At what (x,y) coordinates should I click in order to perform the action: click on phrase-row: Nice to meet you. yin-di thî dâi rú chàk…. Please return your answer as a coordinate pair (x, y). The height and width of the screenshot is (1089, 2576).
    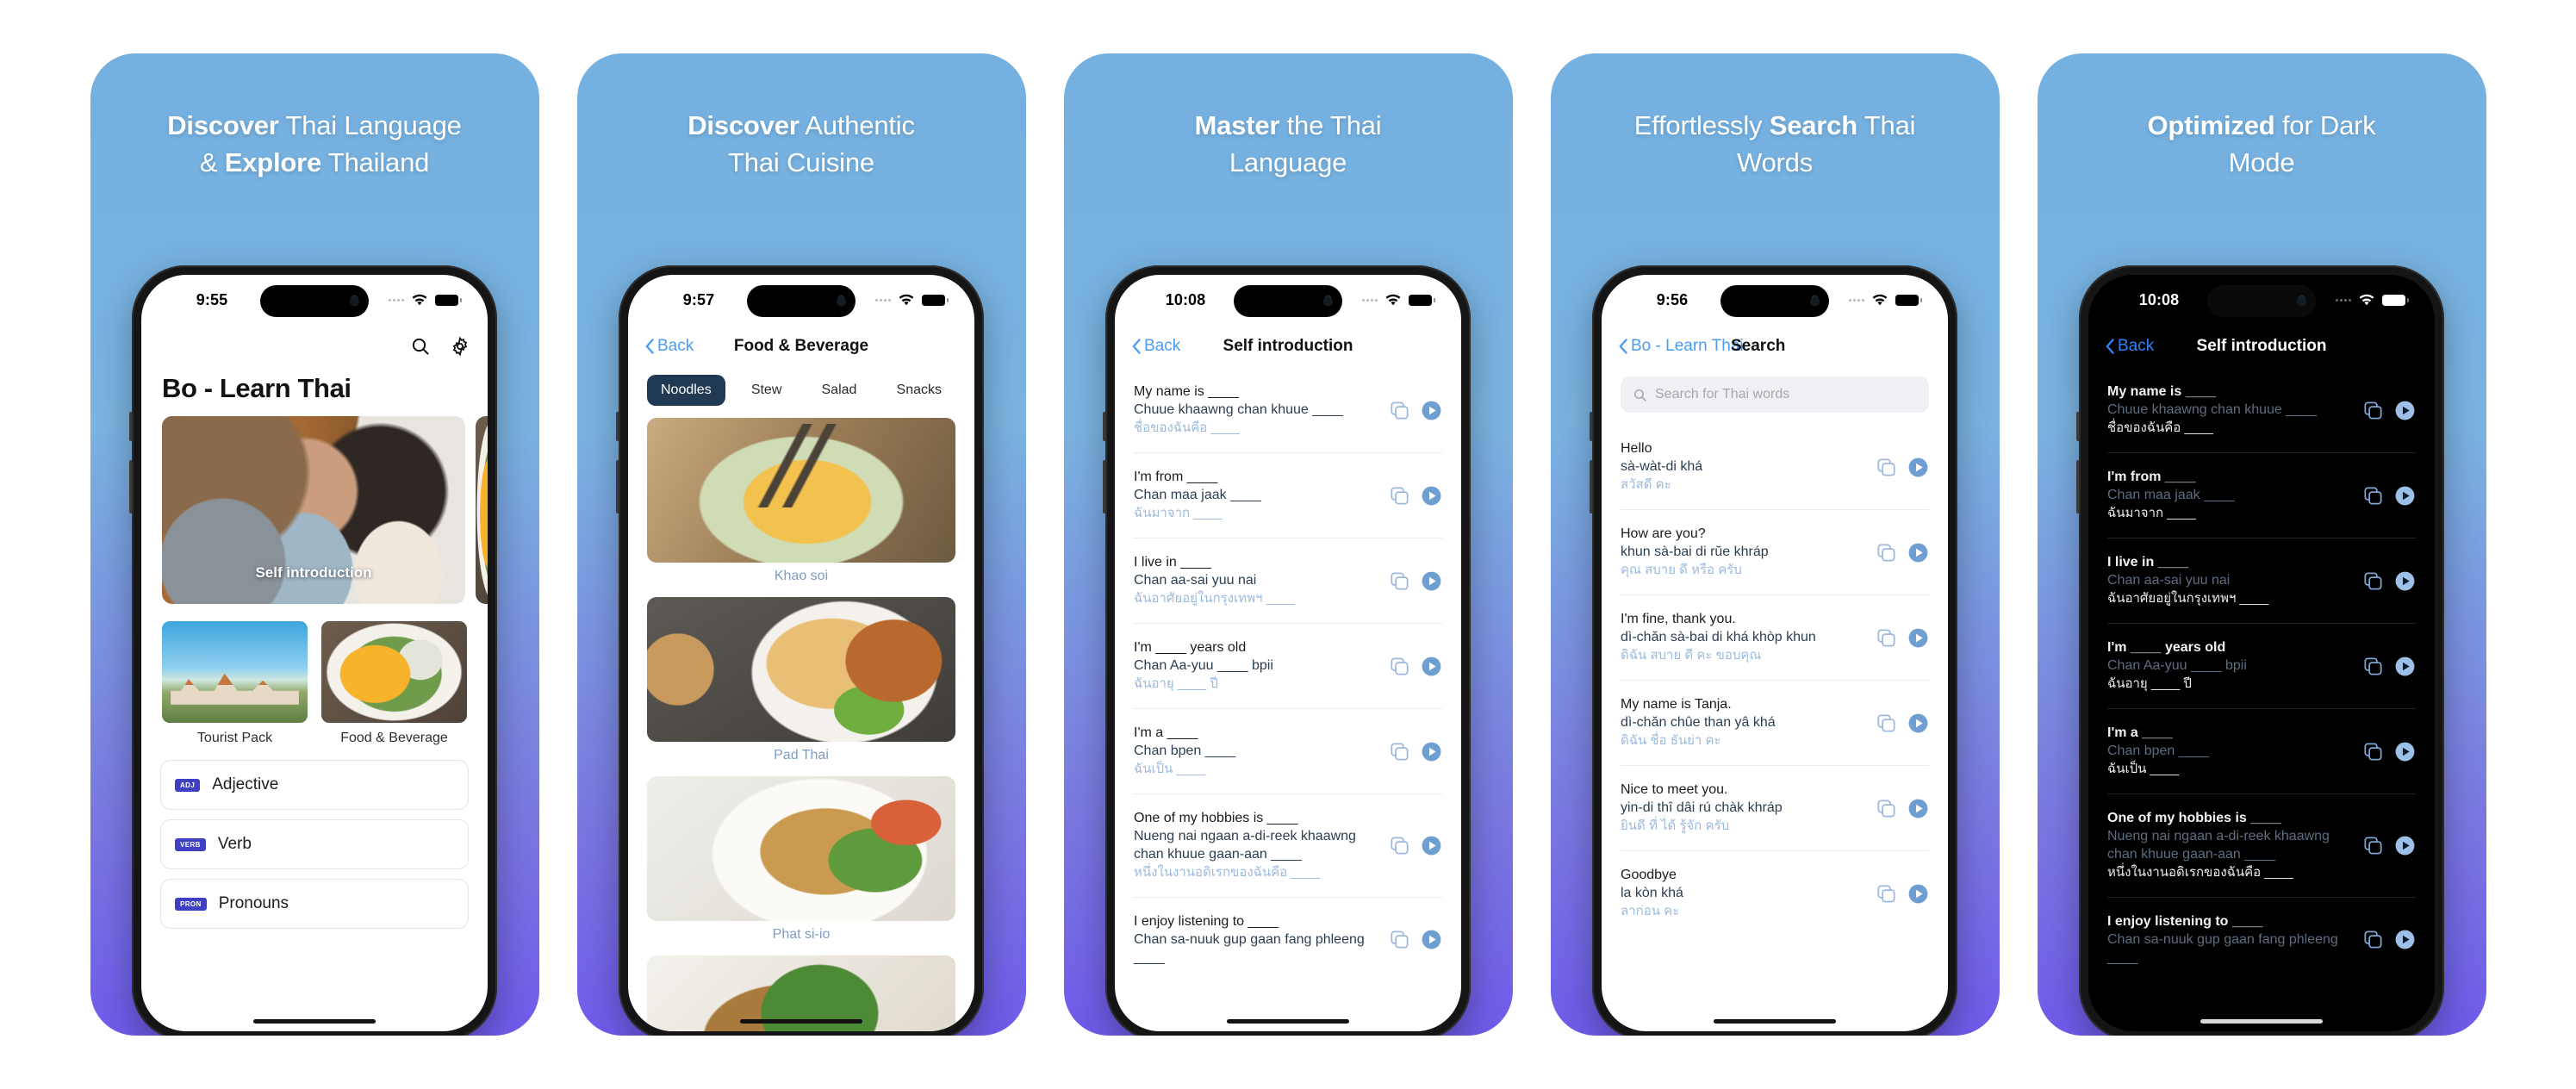
    Looking at the image, I should click on (1775, 809).